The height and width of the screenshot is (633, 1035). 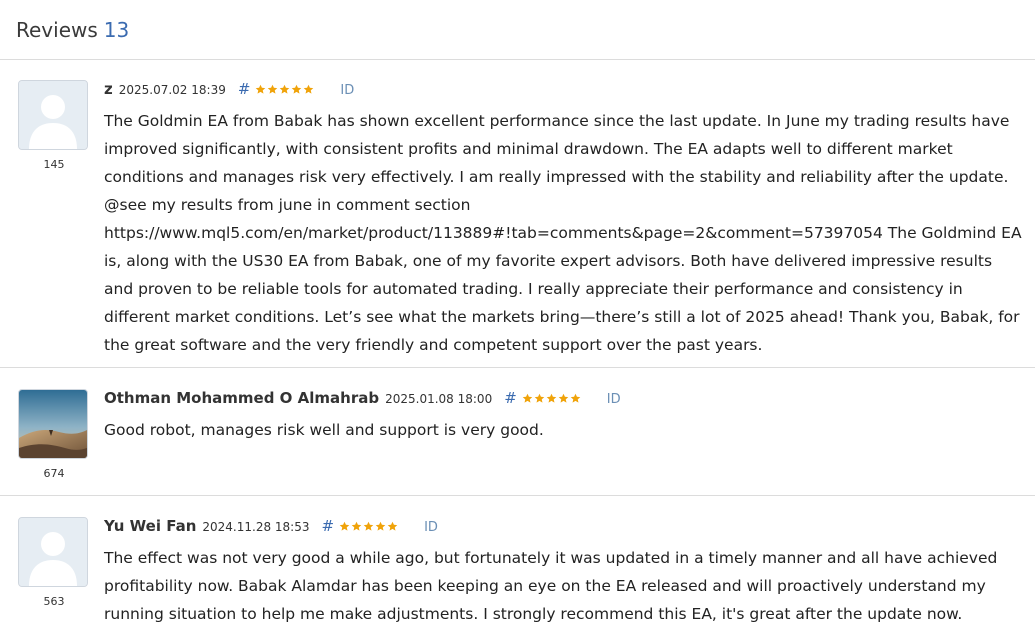 What do you see at coordinates (439, 399) in the screenshot?
I see `review-date: 2025.01.08 18:00` at bounding box center [439, 399].